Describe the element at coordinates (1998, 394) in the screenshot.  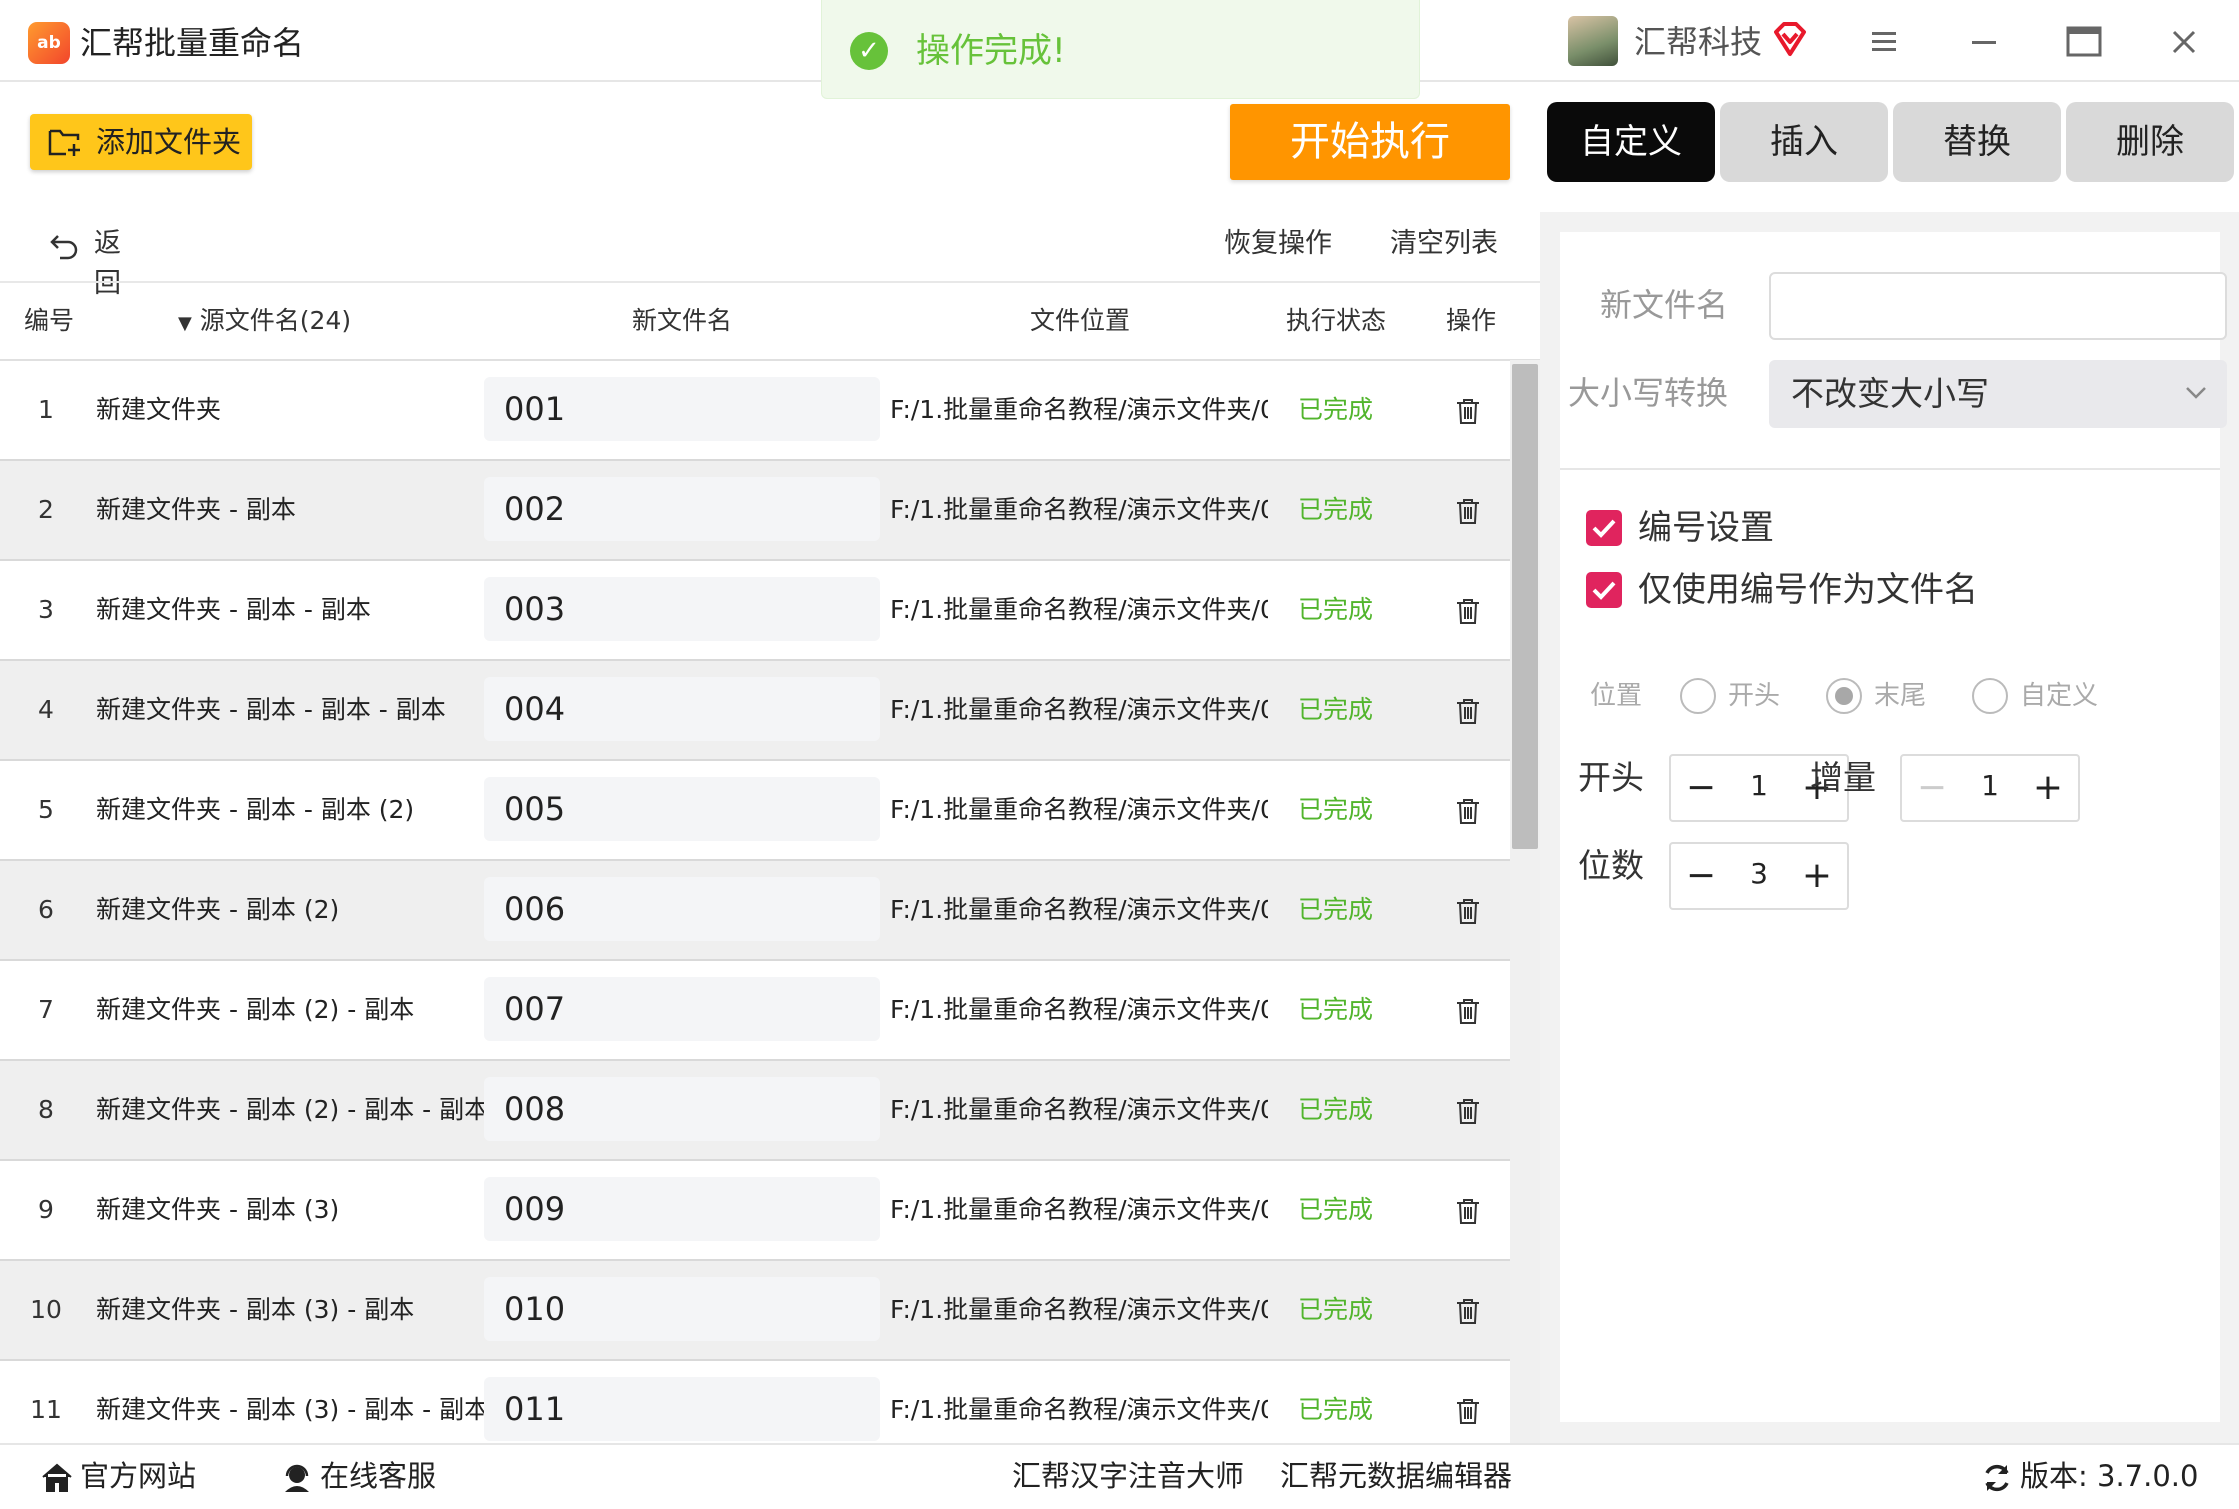
I see `case-select: 不改变大小写` at that location.